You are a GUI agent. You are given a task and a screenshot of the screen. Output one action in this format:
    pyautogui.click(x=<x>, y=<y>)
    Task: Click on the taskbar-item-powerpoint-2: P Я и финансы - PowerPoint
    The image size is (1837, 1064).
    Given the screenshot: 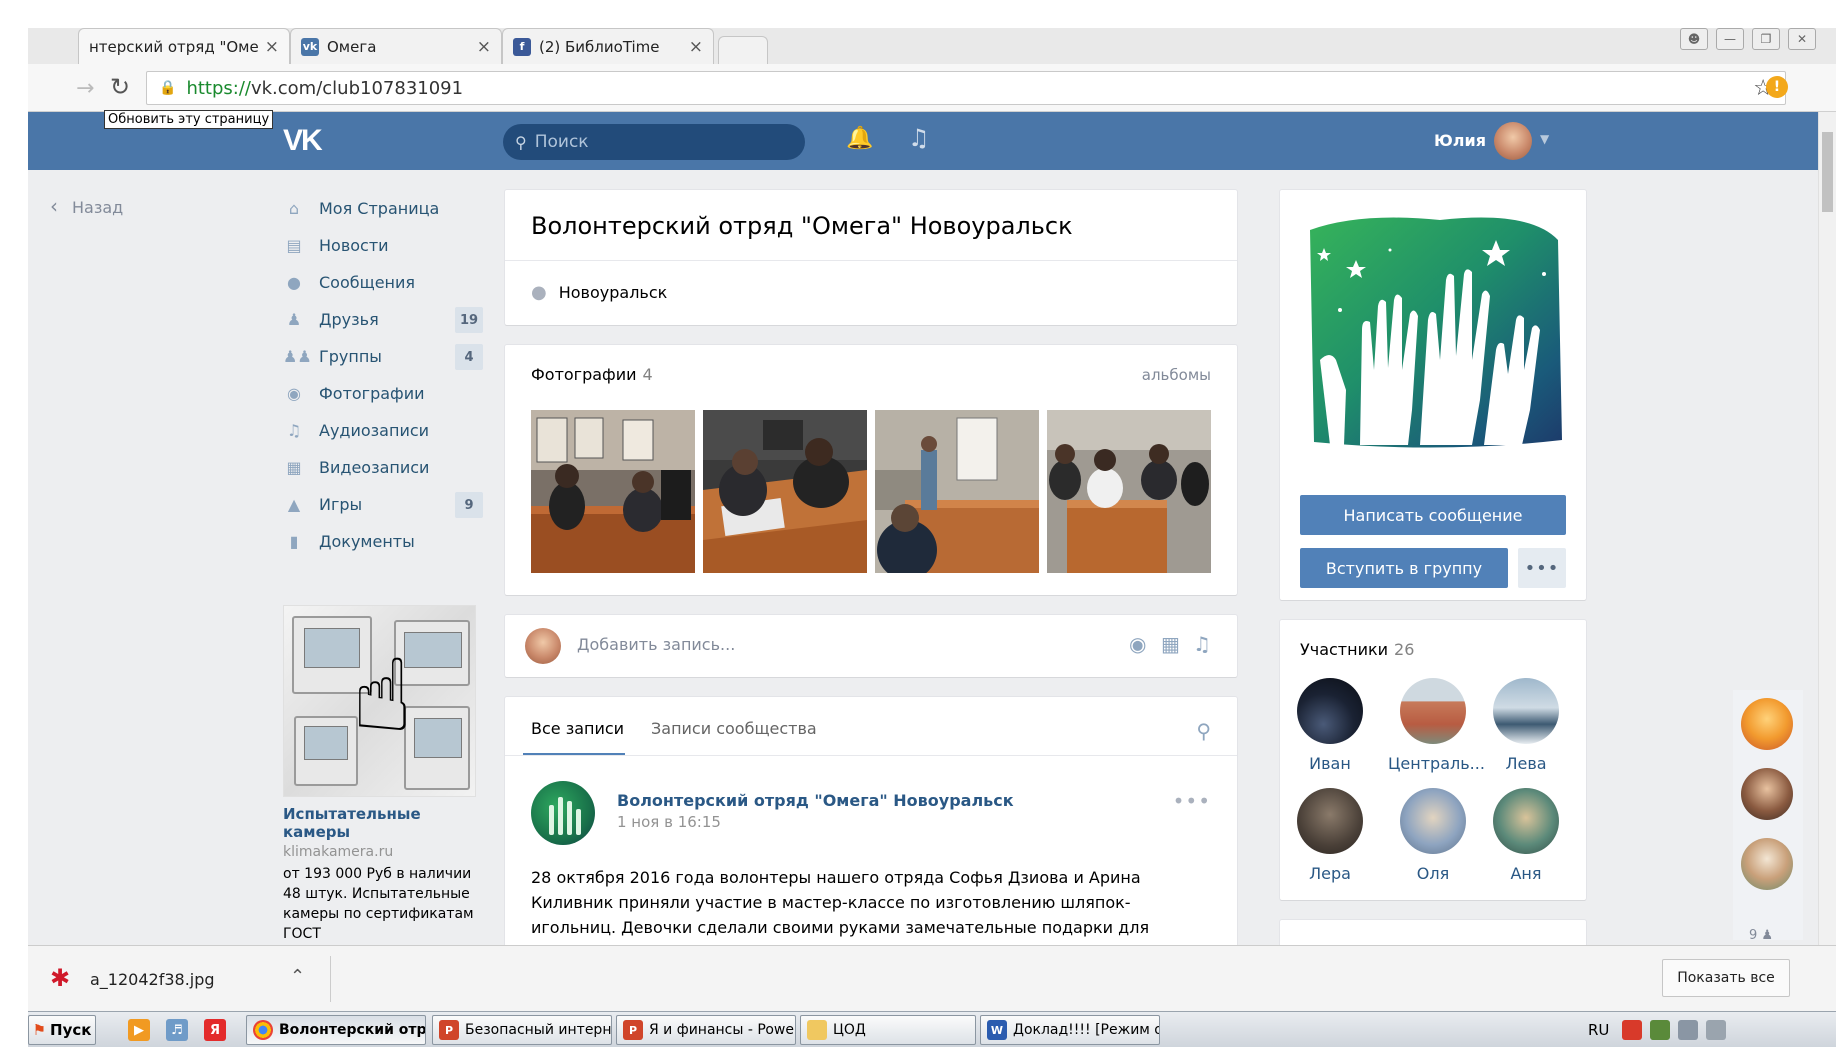 What is the action you would take?
    pyautogui.click(x=706, y=1030)
    